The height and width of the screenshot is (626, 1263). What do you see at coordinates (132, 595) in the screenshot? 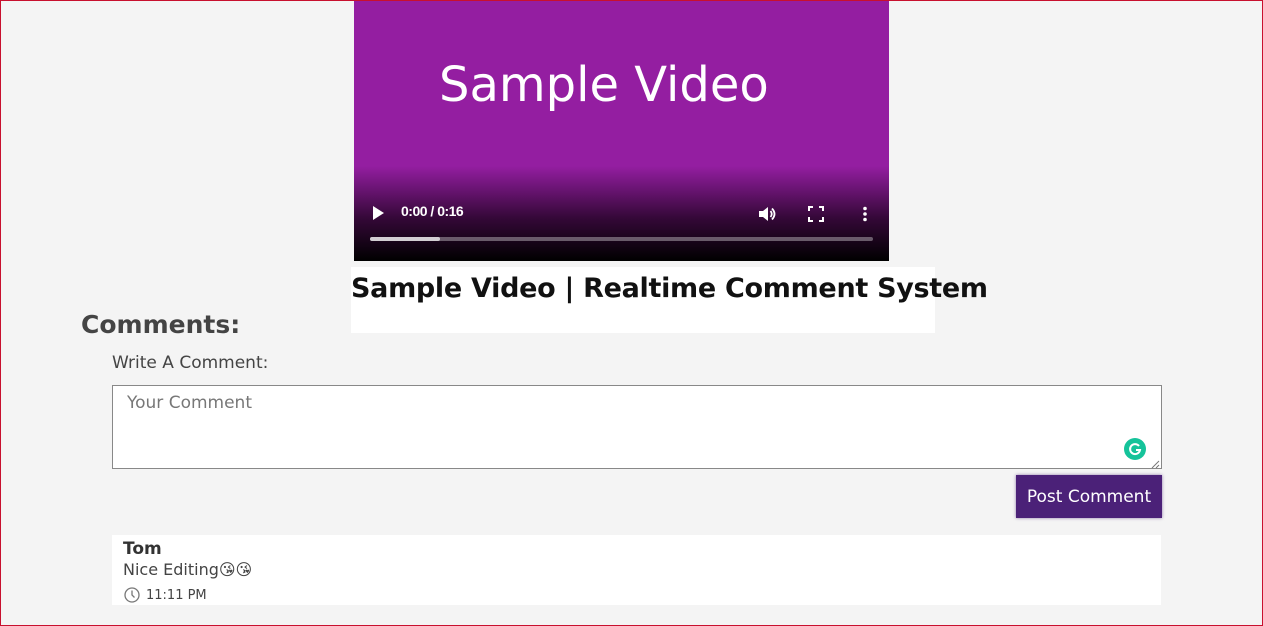
I see `clock-icon` at bounding box center [132, 595].